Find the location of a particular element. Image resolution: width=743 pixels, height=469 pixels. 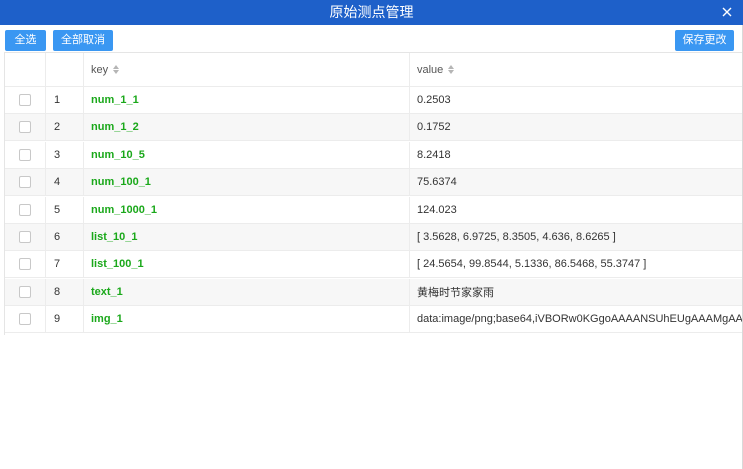

row-index: 1 is located at coordinates (65, 100).